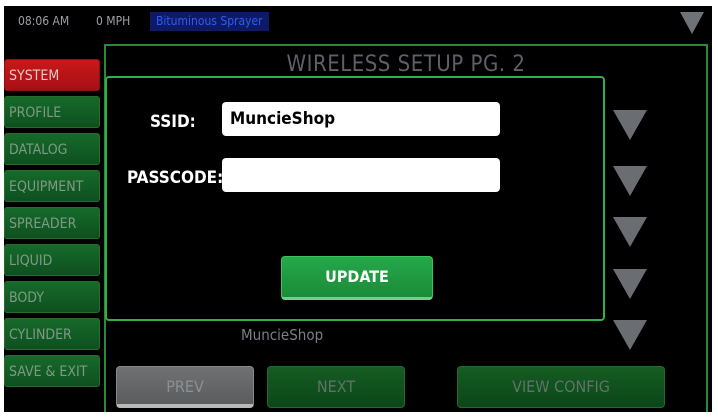  What do you see at coordinates (52, 223) in the screenshot?
I see `sidebar-item-spreader: SPREADER` at bounding box center [52, 223].